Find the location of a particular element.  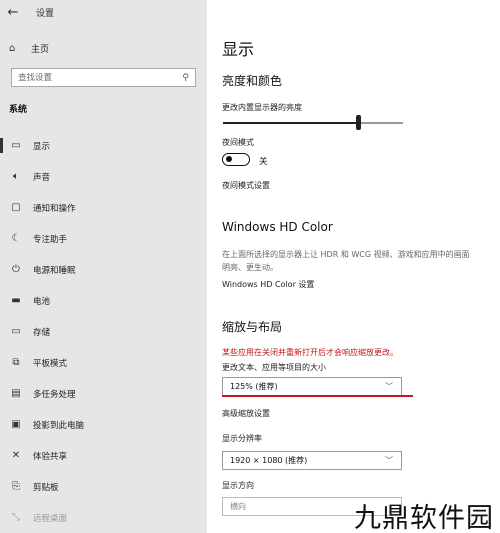

sidebar-item-label: 显示 is located at coordinates (42, 146).